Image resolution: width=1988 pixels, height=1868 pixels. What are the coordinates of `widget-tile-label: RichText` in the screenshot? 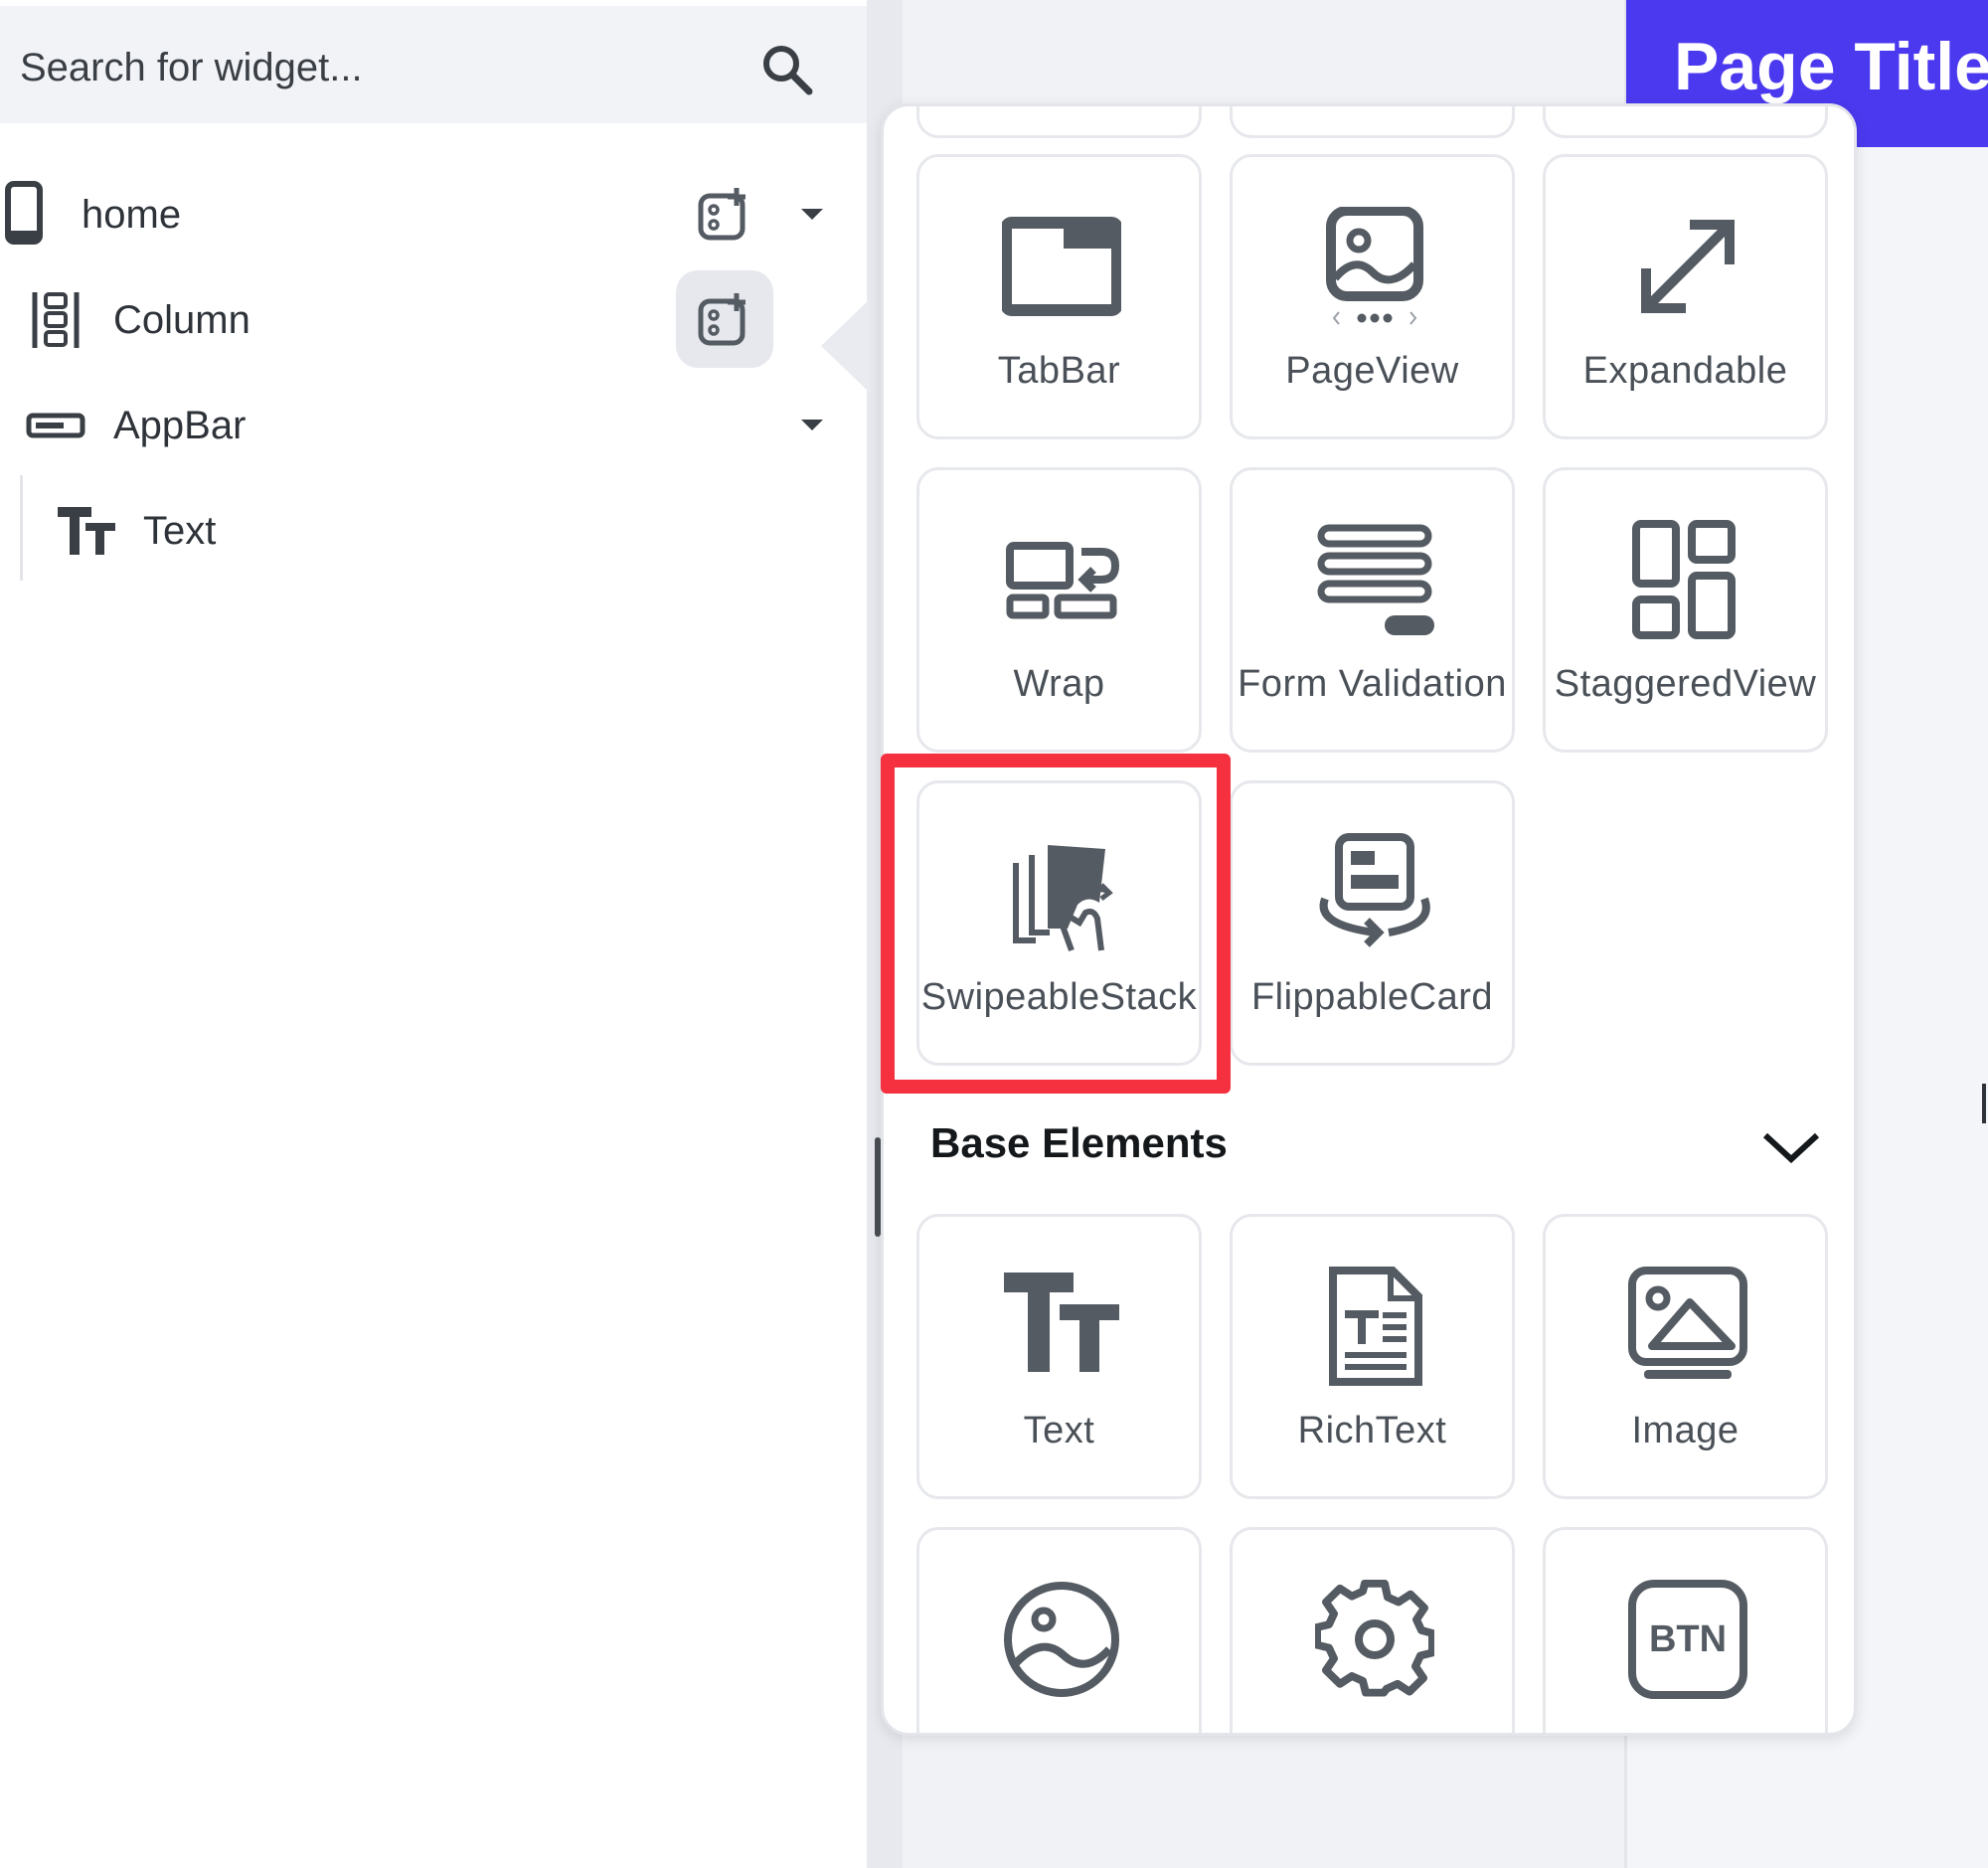 It's located at (1372, 1430).